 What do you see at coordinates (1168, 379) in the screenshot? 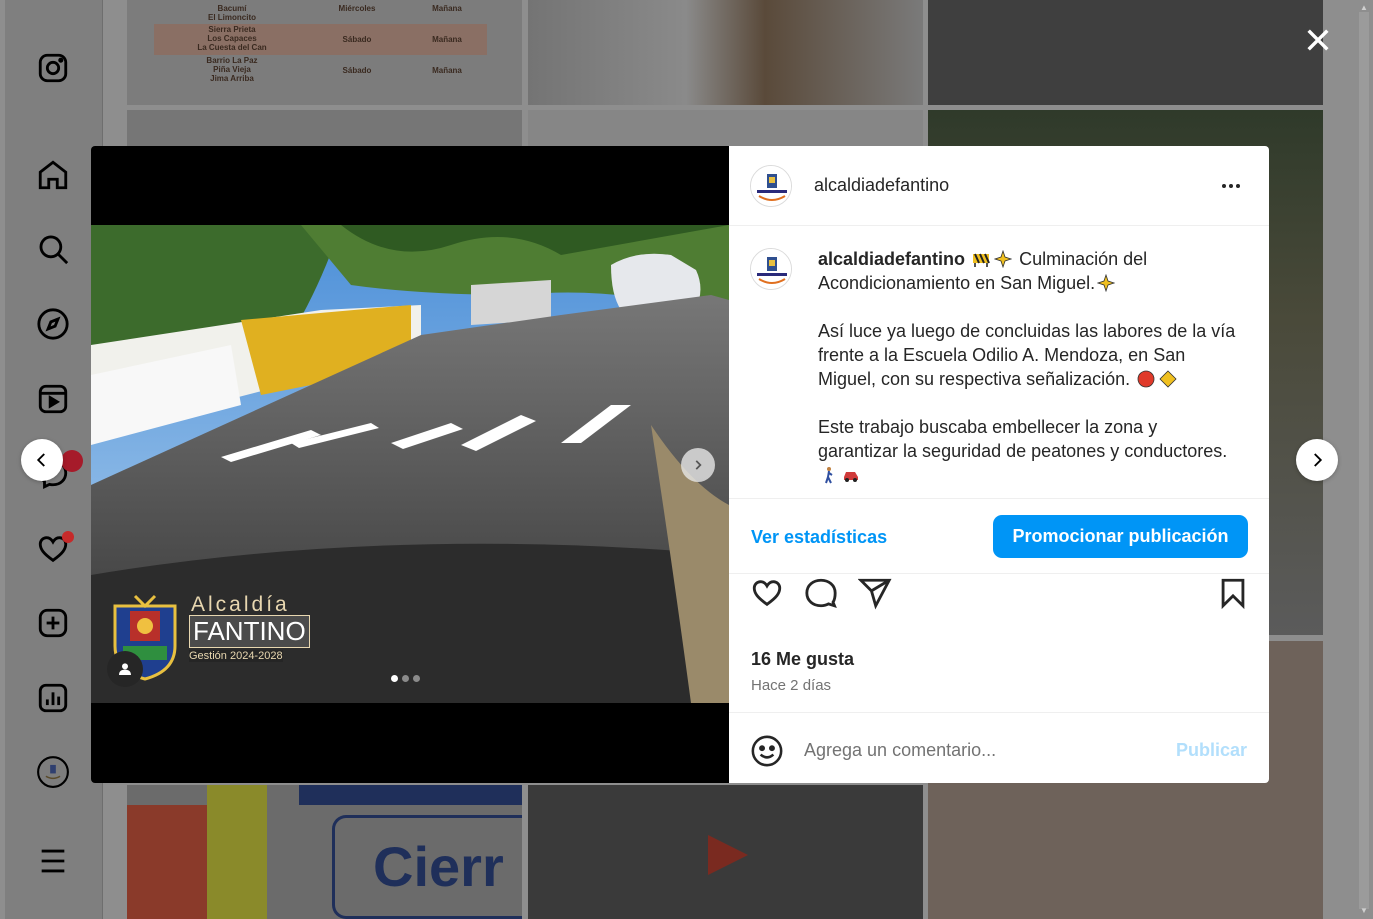
I see `warning-sign-icon` at bounding box center [1168, 379].